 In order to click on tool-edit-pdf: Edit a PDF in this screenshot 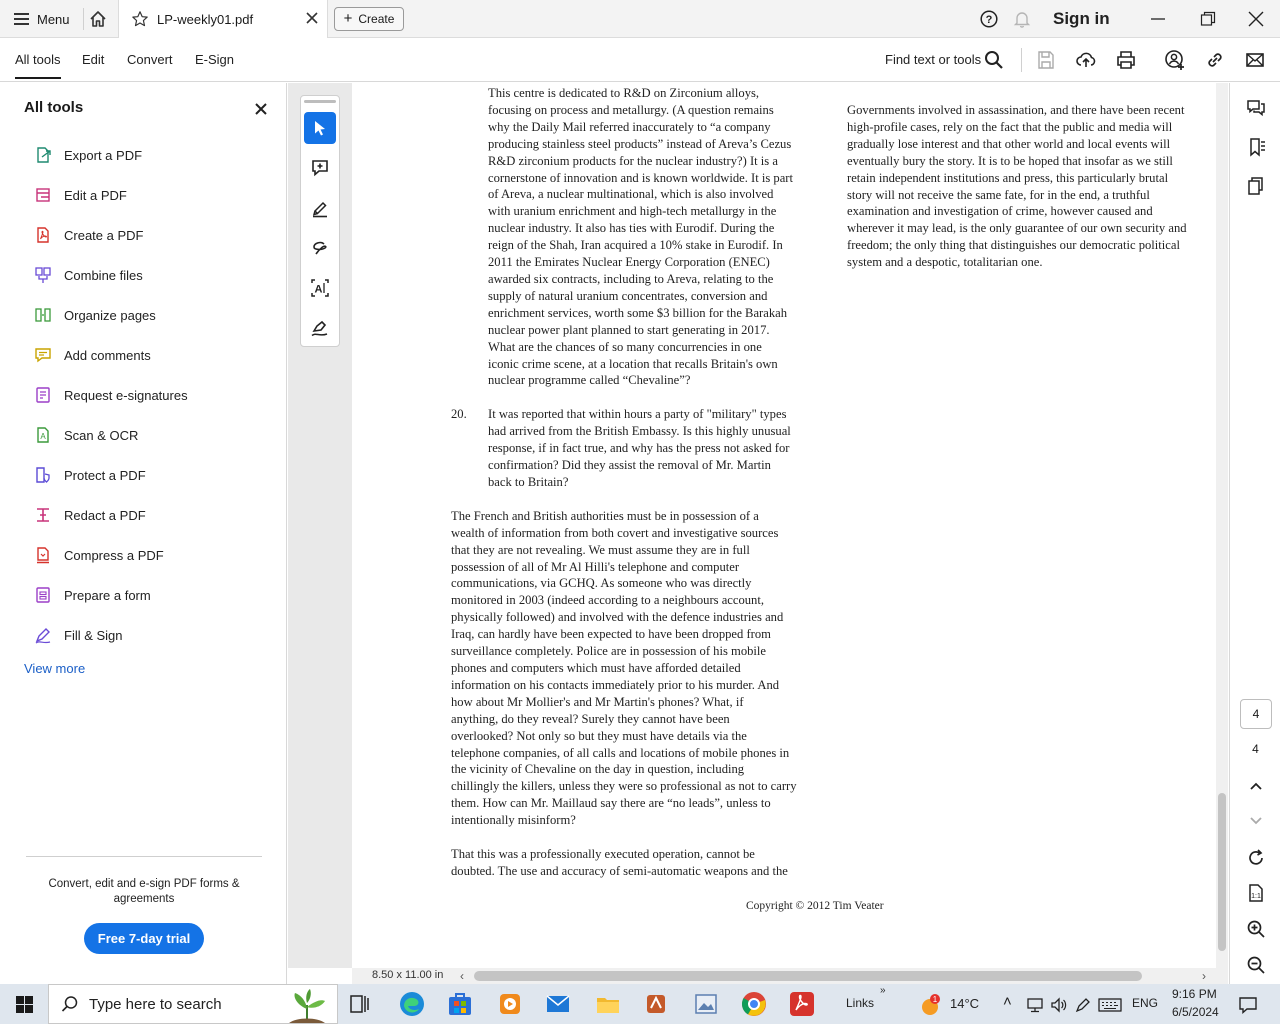, I will do `click(80, 195)`.